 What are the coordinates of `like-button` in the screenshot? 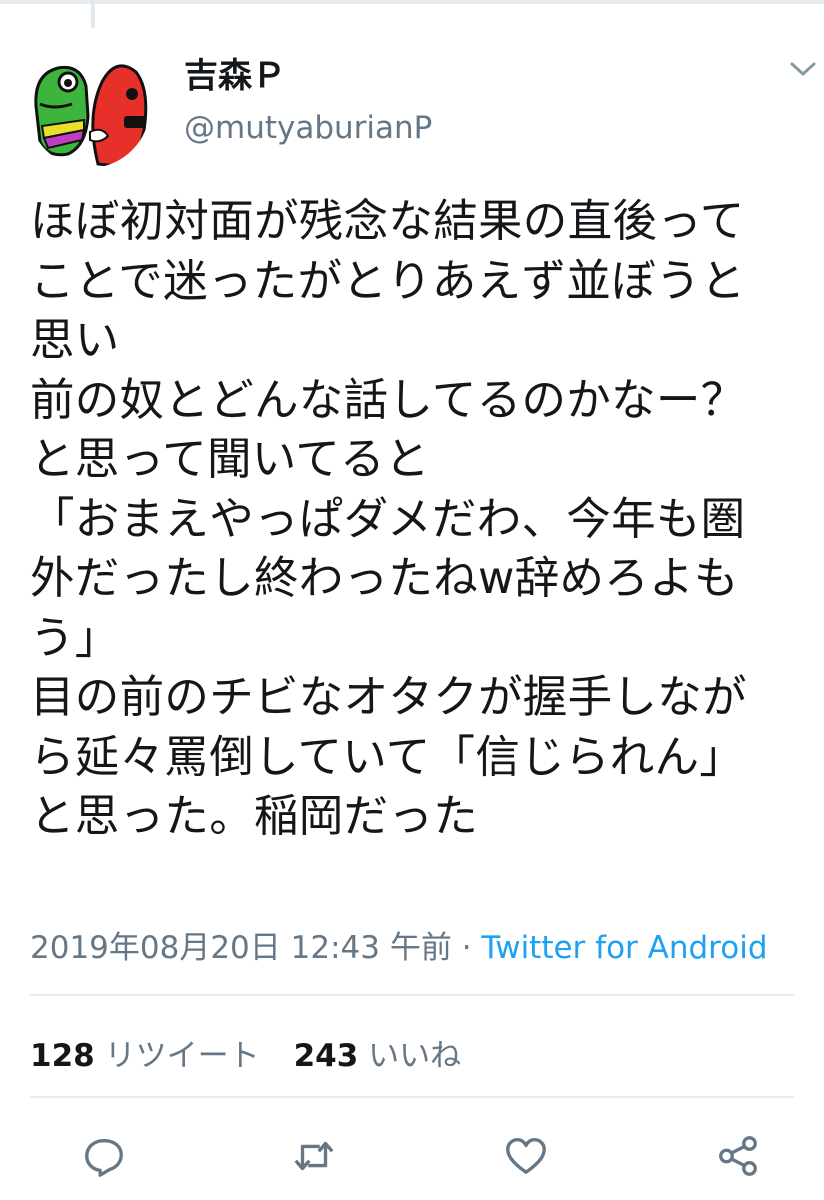 It's located at (526, 1156).